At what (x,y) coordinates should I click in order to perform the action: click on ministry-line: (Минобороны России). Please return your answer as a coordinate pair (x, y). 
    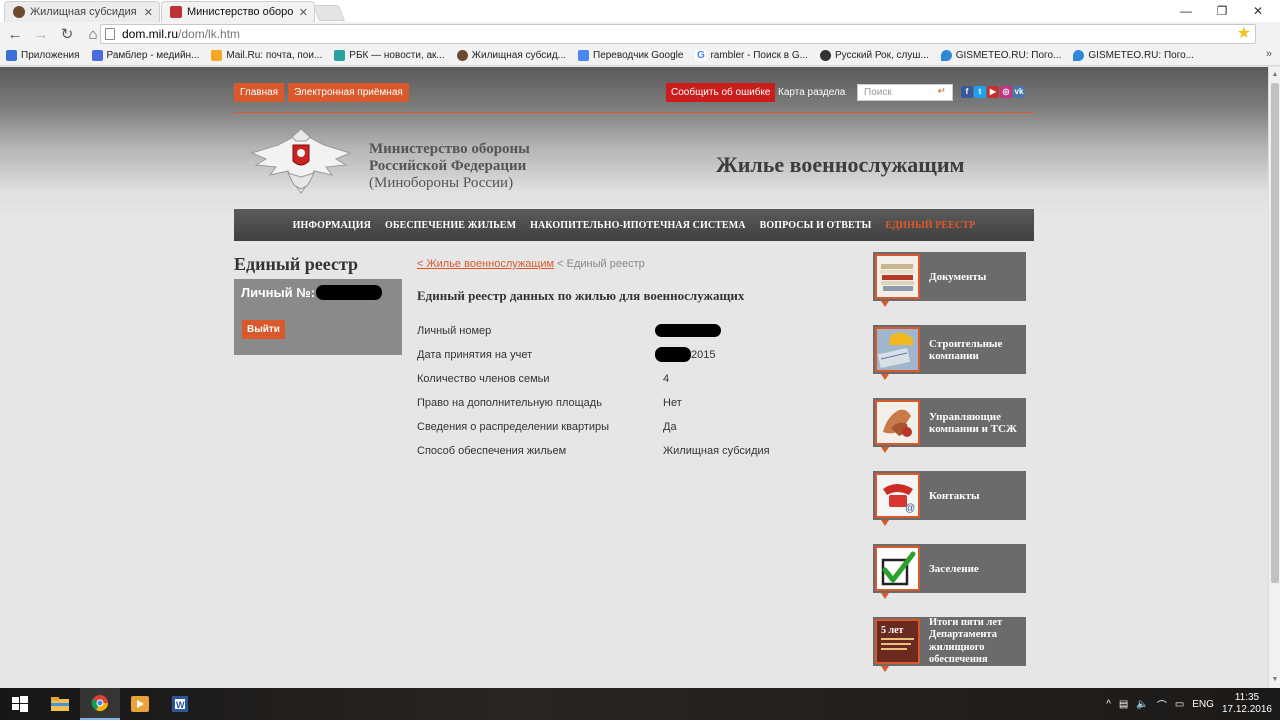
    Looking at the image, I should click on (441, 183).